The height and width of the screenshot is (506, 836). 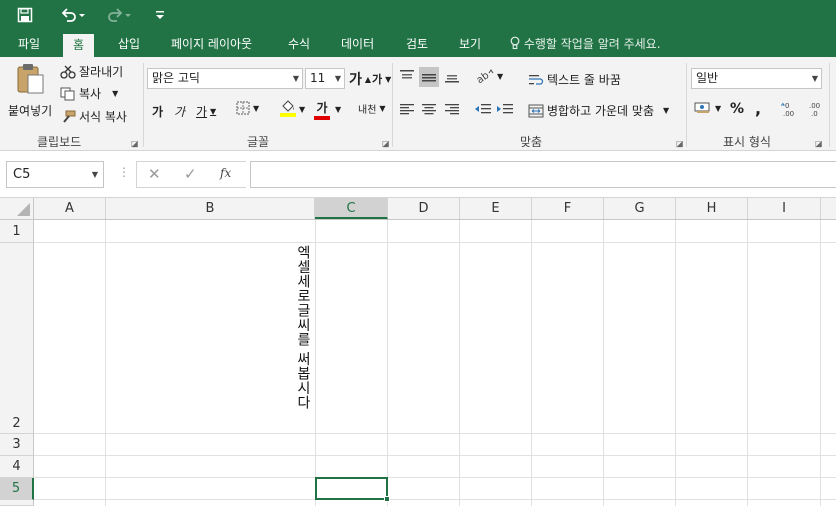 What do you see at coordinates (160, 15) in the screenshot?
I see `customize-icon` at bounding box center [160, 15].